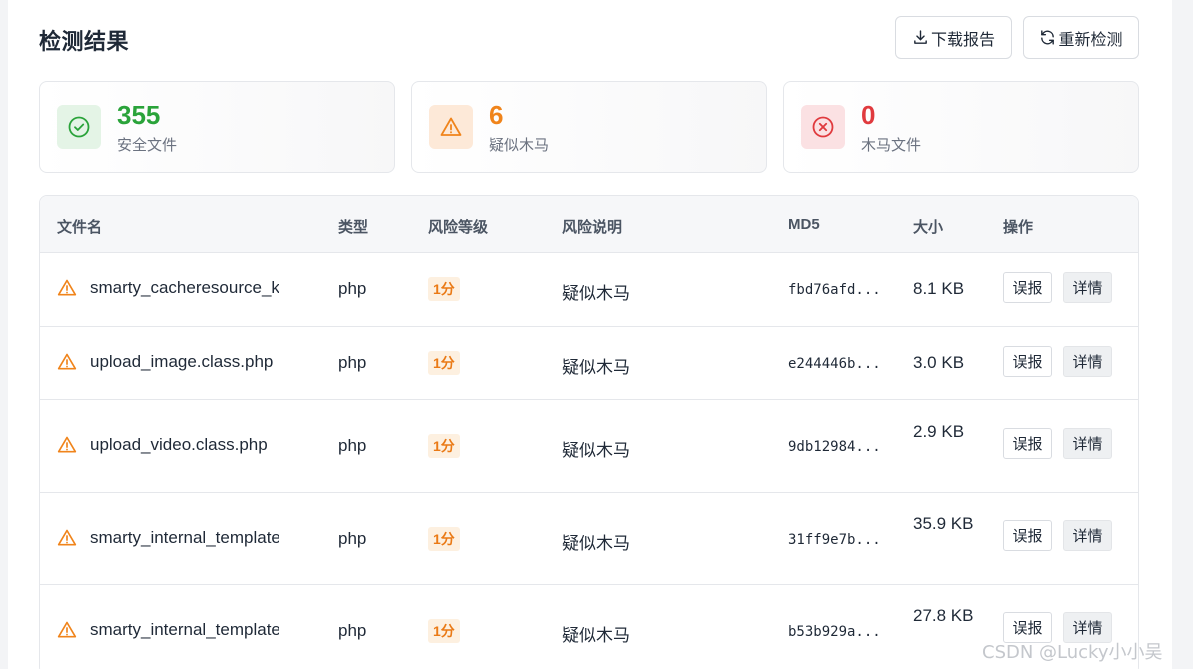 This screenshot has height=669, width=1193. What do you see at coordinates (939, 288) in the screenshot?
I see `file-size: 8.1 KB` at bounding box center [939, 288].